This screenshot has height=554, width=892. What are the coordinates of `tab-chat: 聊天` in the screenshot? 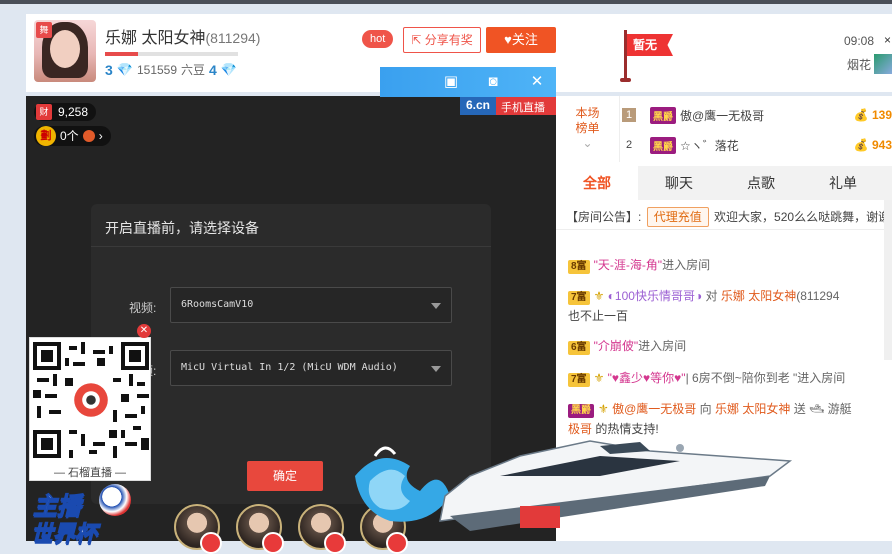 It's located at (679, 183).